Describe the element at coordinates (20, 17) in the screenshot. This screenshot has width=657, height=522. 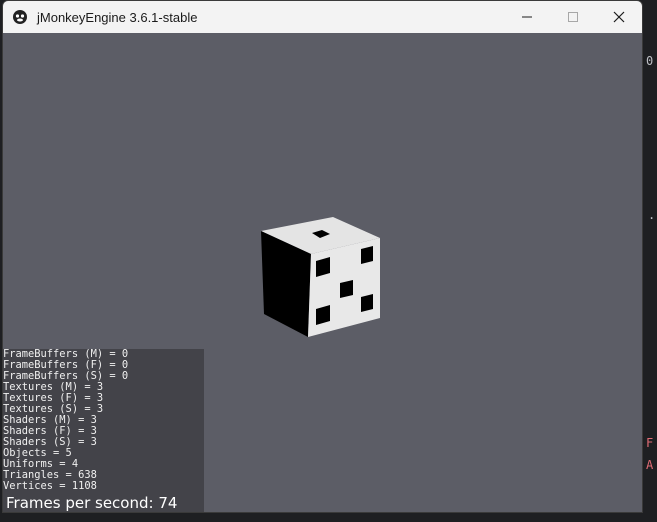
I see `app-icon` at that location.